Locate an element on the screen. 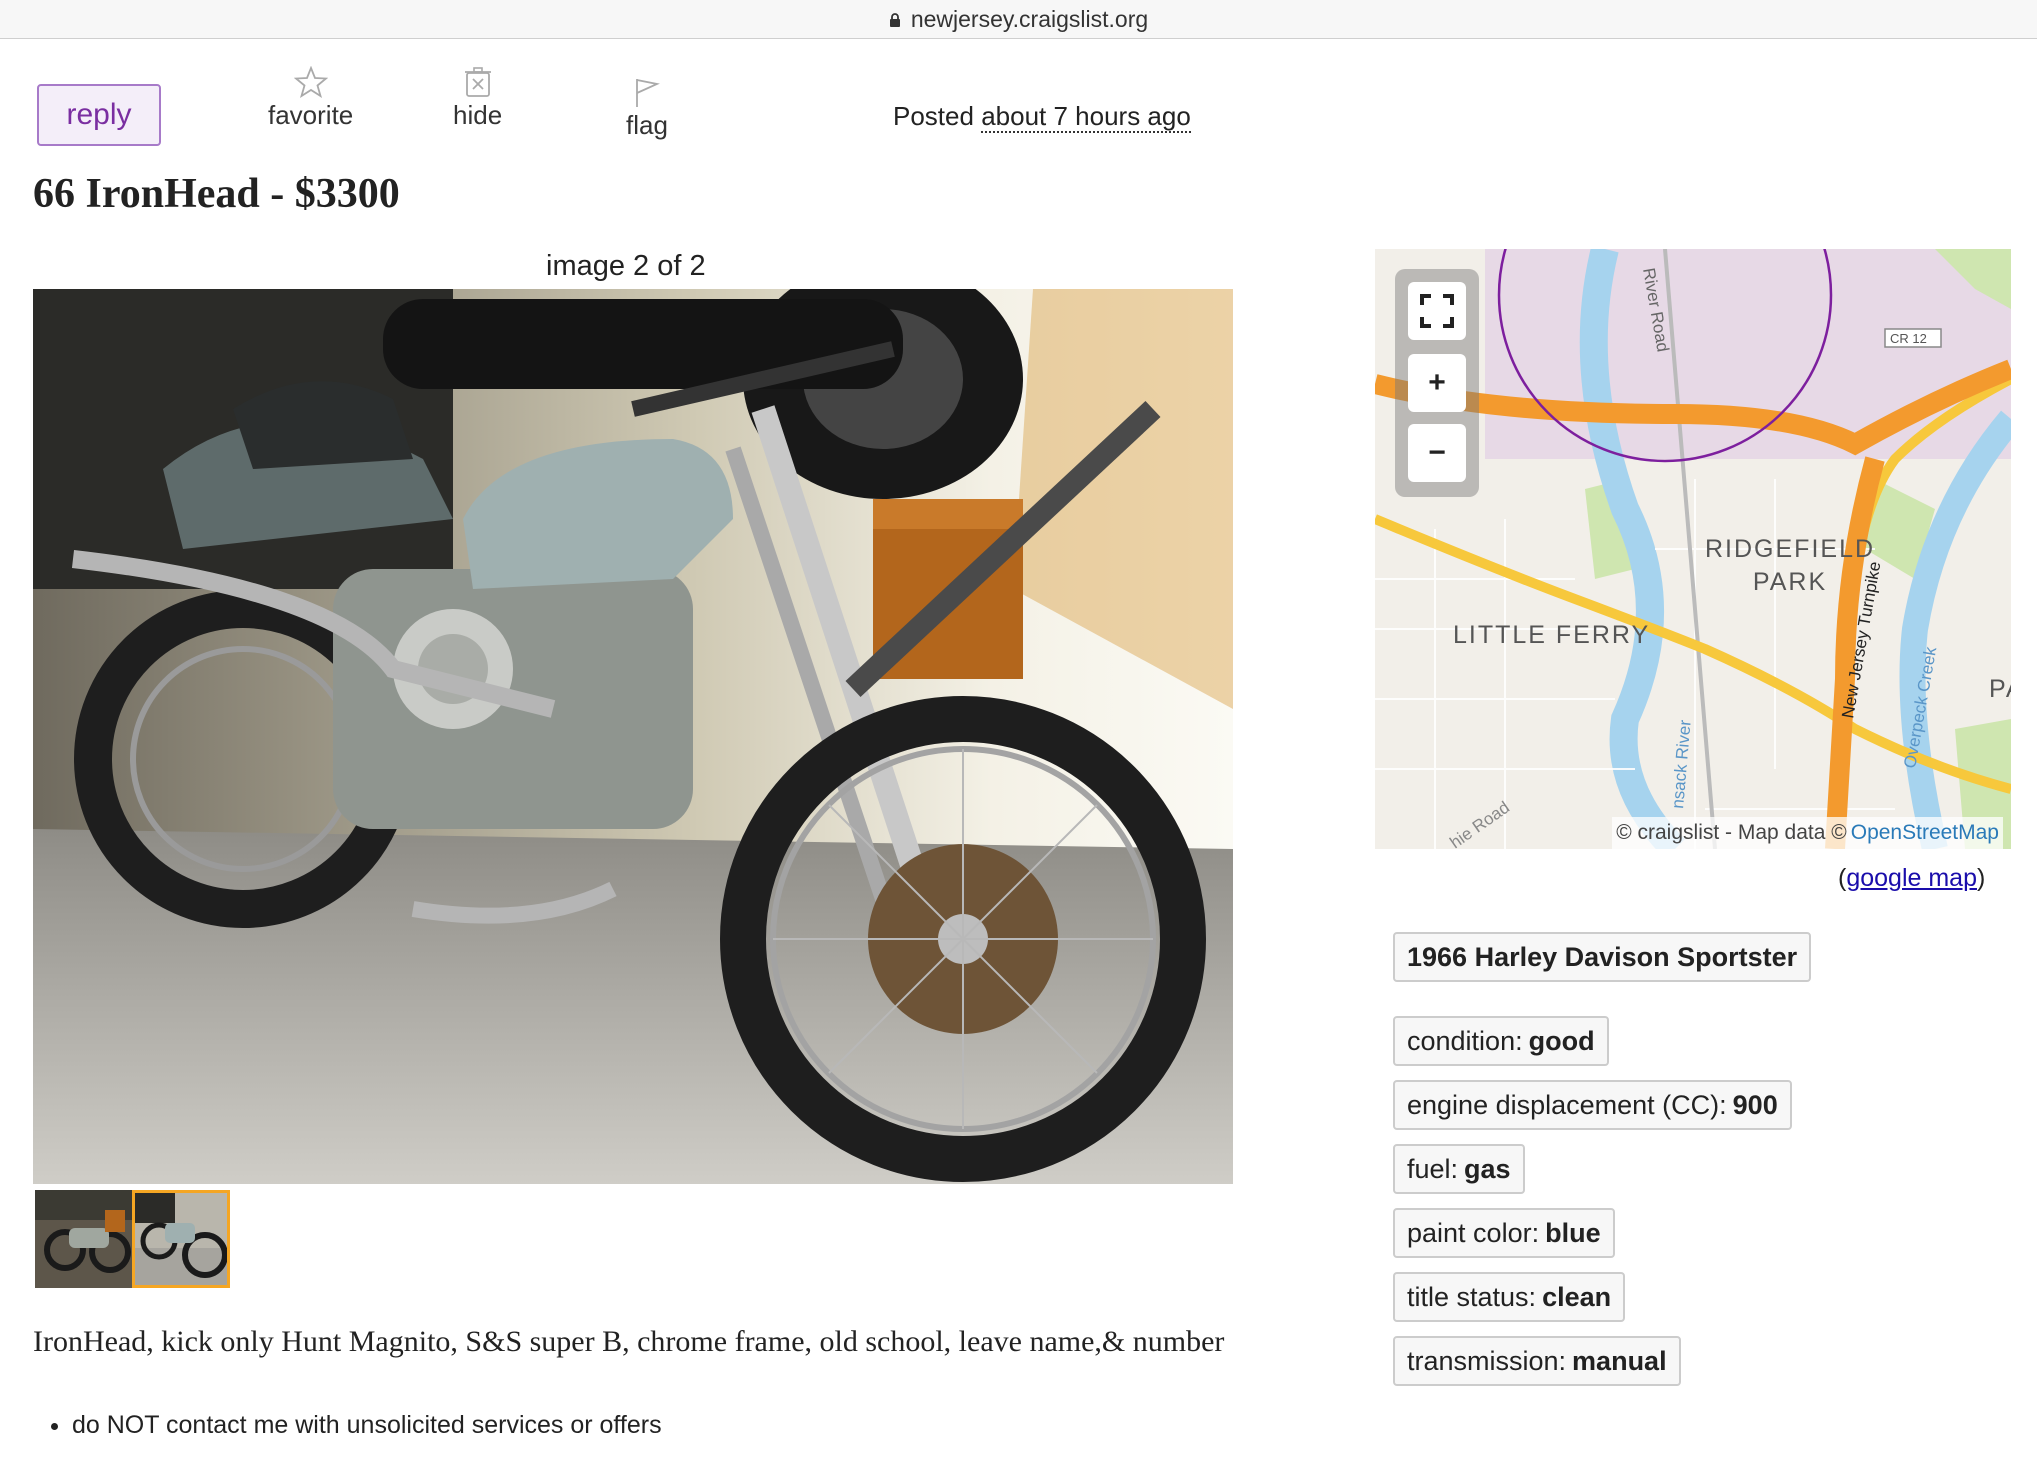  zoom-in-button: + is located at coordinates (1437, 383).